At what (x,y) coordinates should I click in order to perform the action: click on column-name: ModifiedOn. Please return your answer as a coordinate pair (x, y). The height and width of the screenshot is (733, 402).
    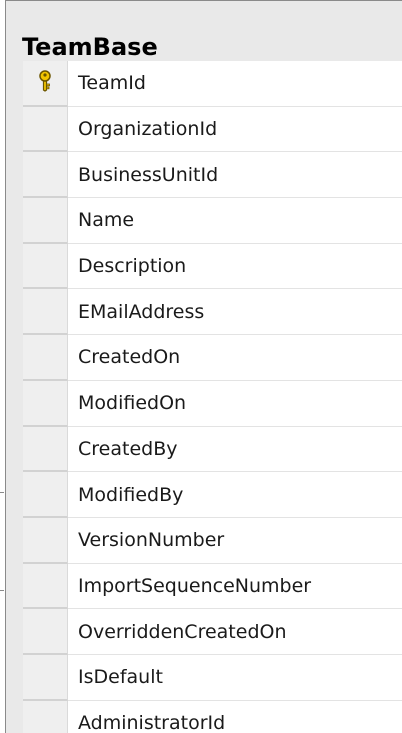
    Looking at the image, I should click on (132, 403).